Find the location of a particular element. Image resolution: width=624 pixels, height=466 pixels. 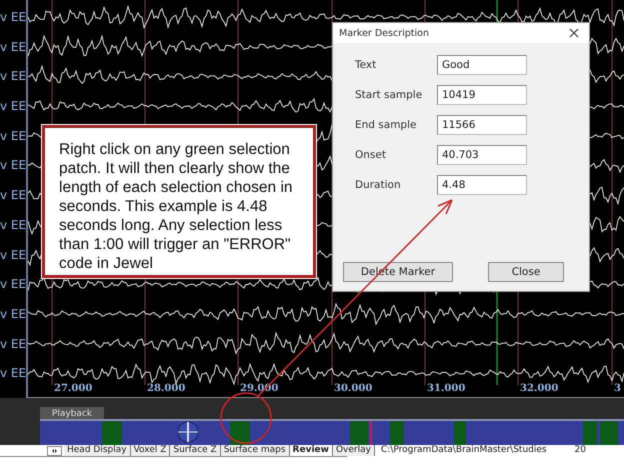

input-field: Good is located at coordinates (482, 65).